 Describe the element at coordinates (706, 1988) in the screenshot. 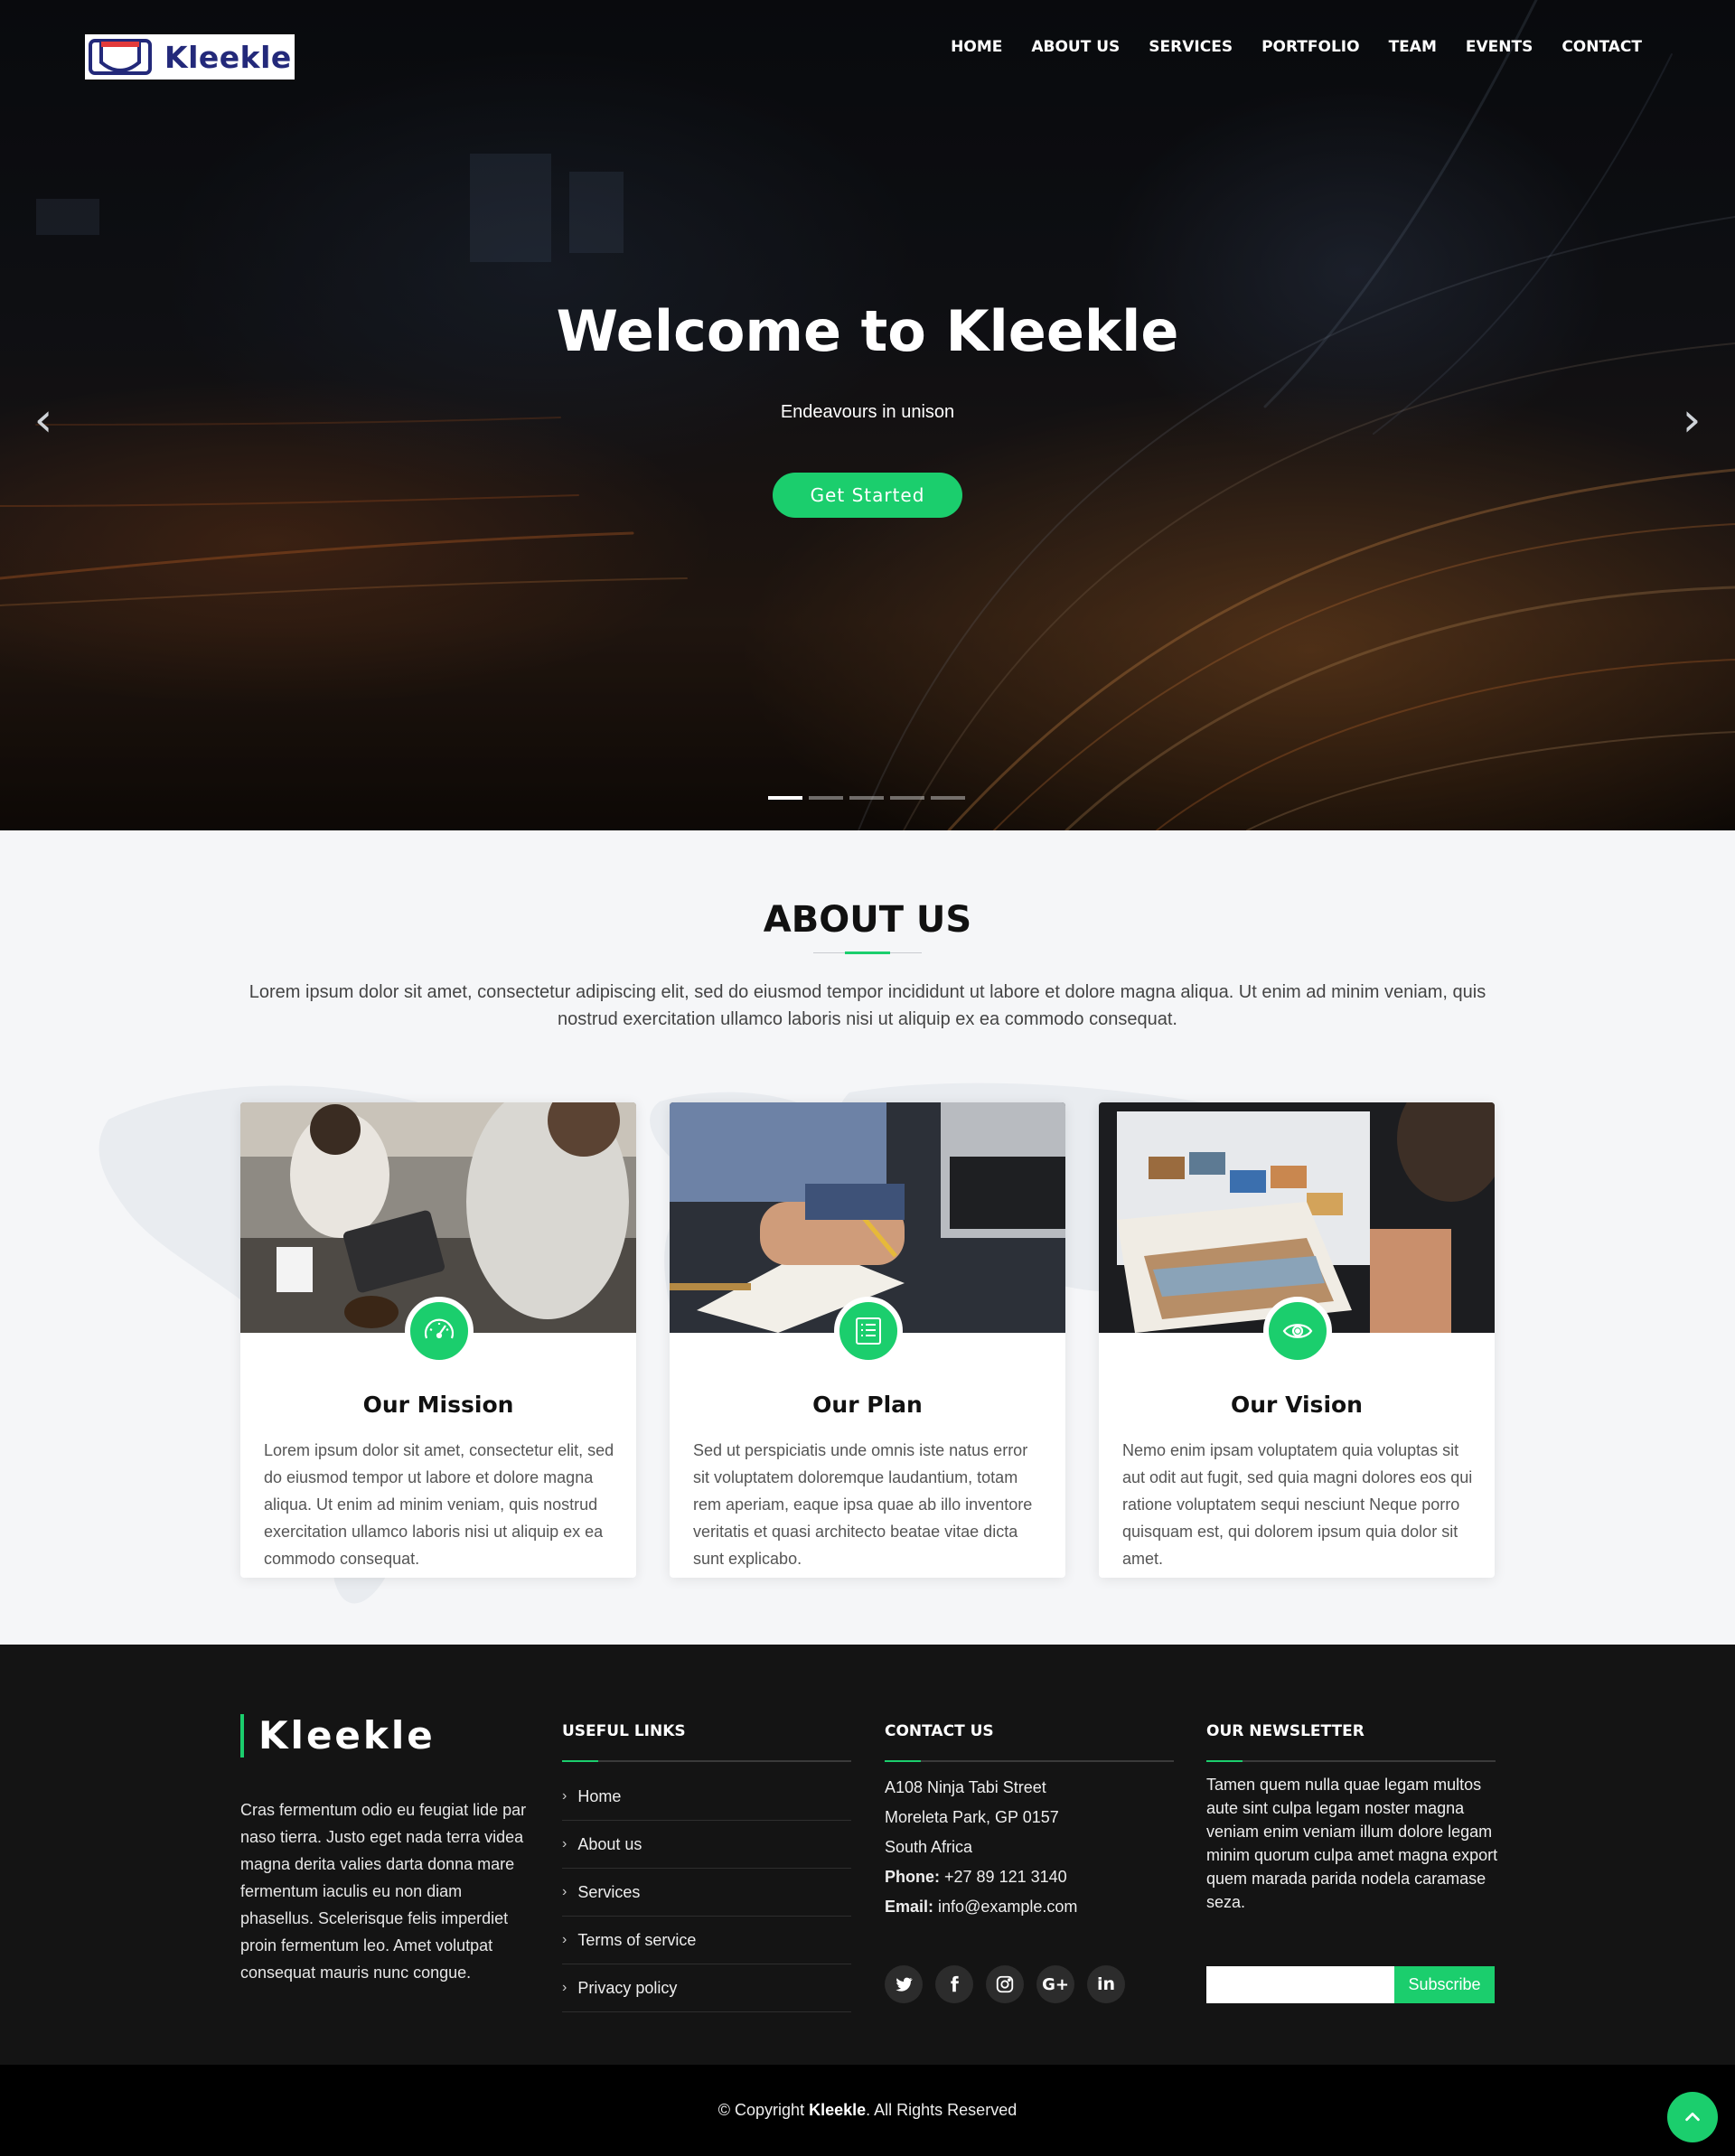

I see `footer-link-privacy: › Privacy policy` at that location.